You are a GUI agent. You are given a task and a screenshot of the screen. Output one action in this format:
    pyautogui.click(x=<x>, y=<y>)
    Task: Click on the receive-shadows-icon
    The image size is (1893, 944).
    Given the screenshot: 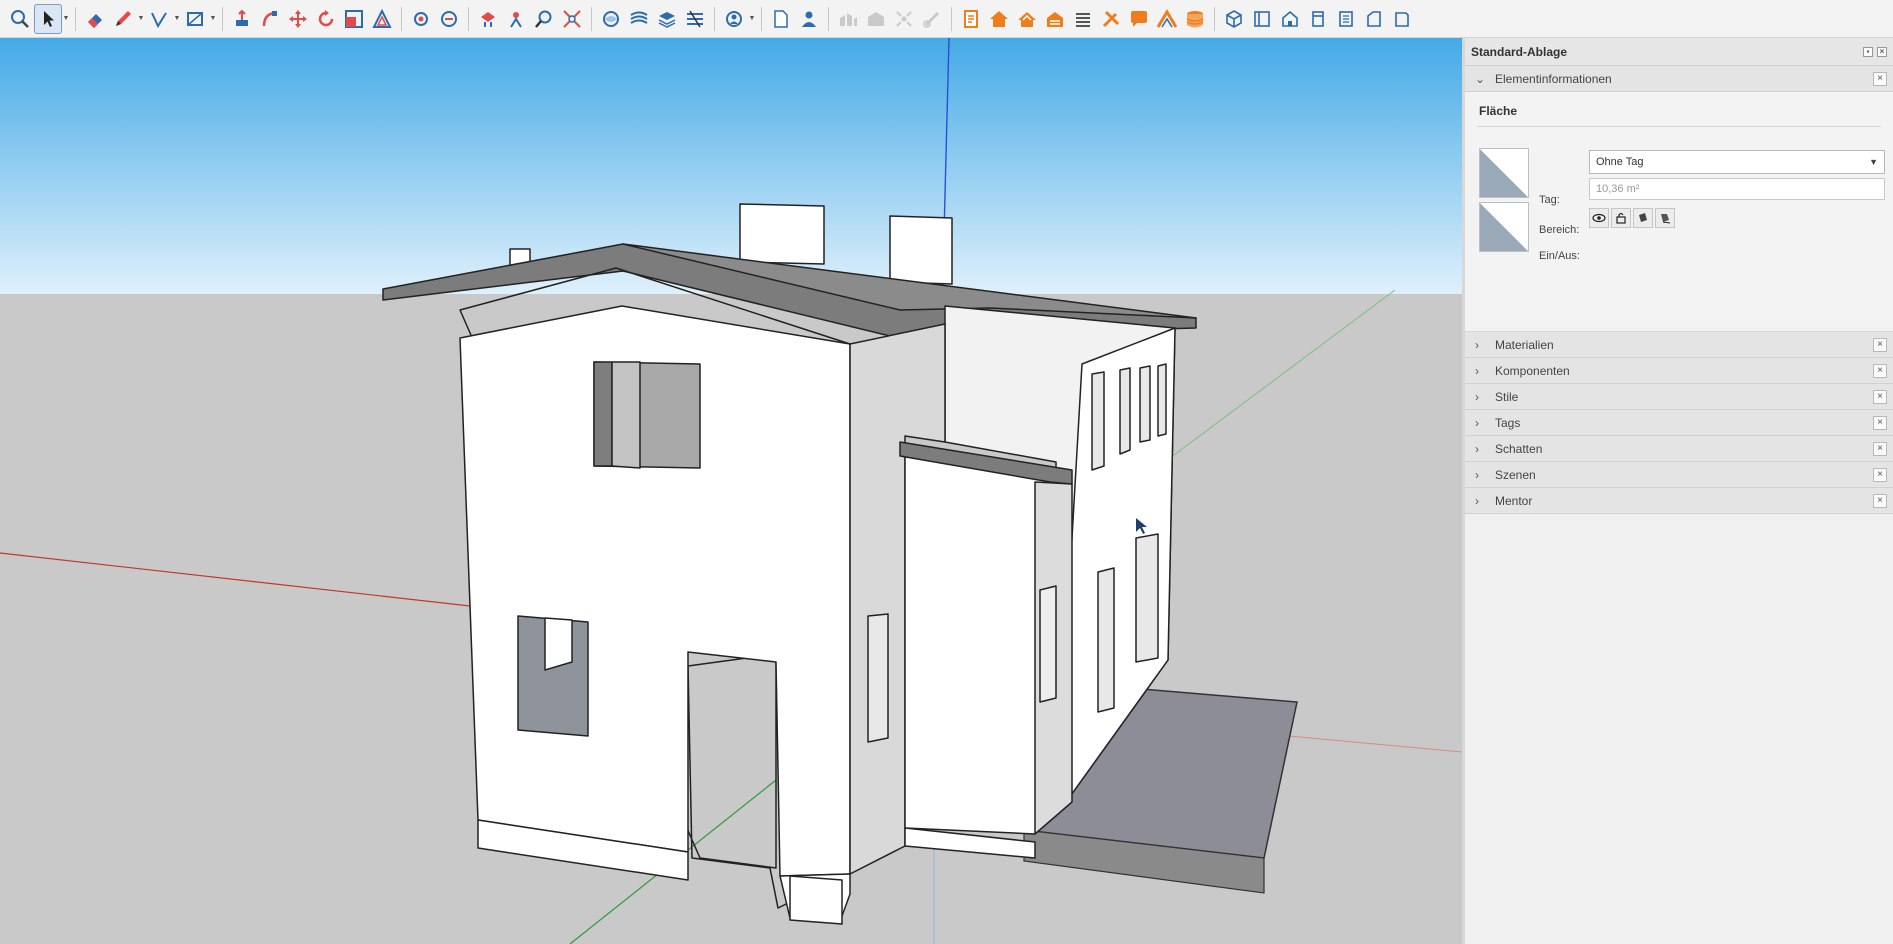 What is the action you would take?
    pyautogui.click(x=1643, y=218)
    